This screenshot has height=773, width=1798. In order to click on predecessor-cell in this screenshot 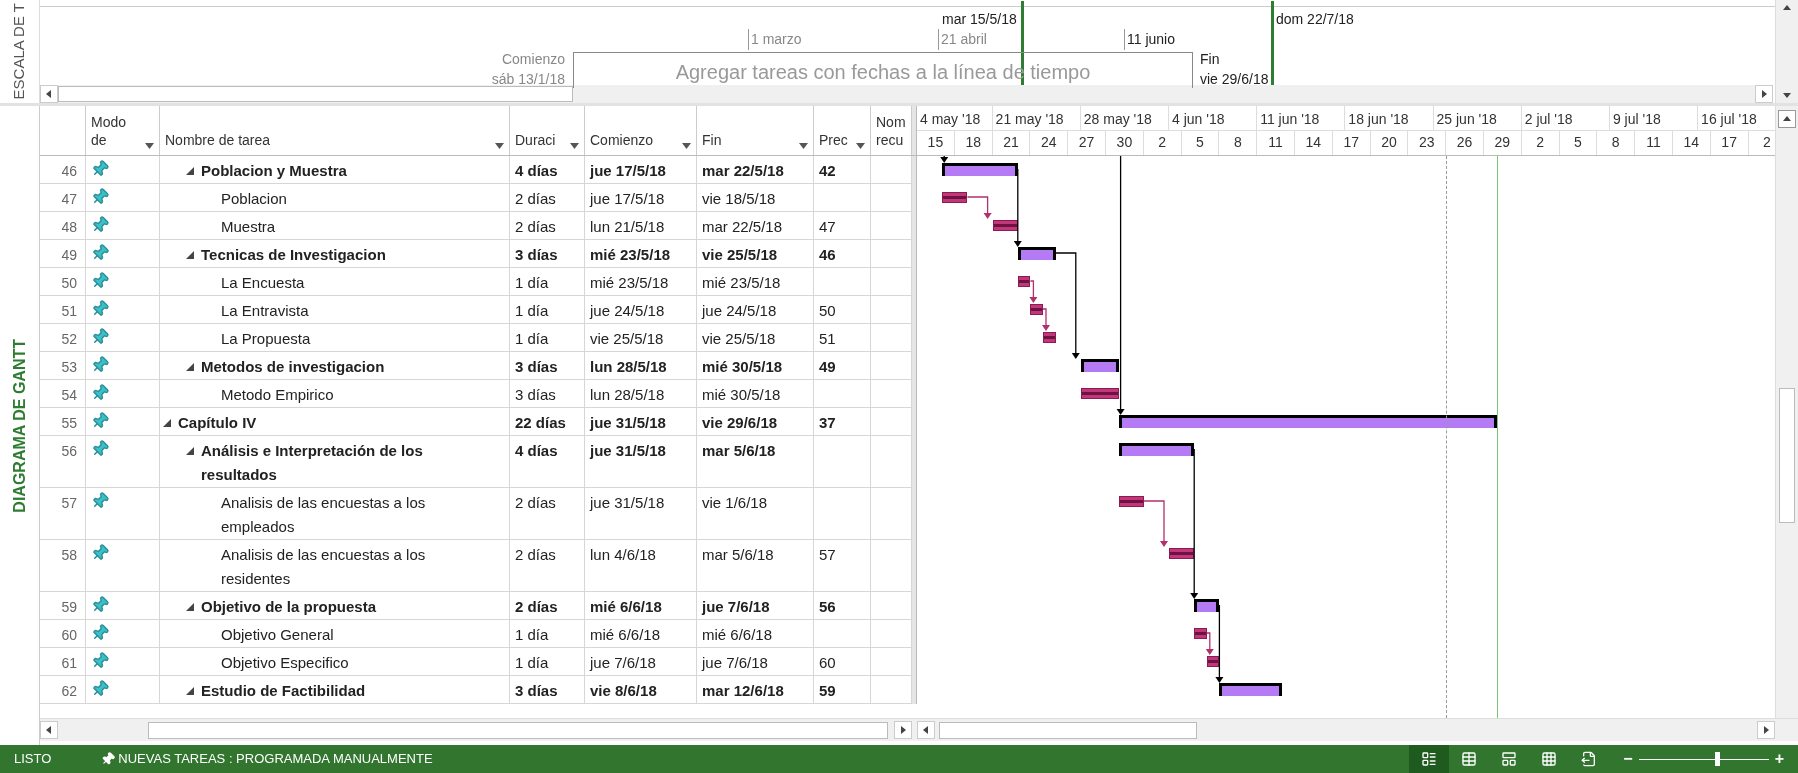, I will do `click(842, 198)`.